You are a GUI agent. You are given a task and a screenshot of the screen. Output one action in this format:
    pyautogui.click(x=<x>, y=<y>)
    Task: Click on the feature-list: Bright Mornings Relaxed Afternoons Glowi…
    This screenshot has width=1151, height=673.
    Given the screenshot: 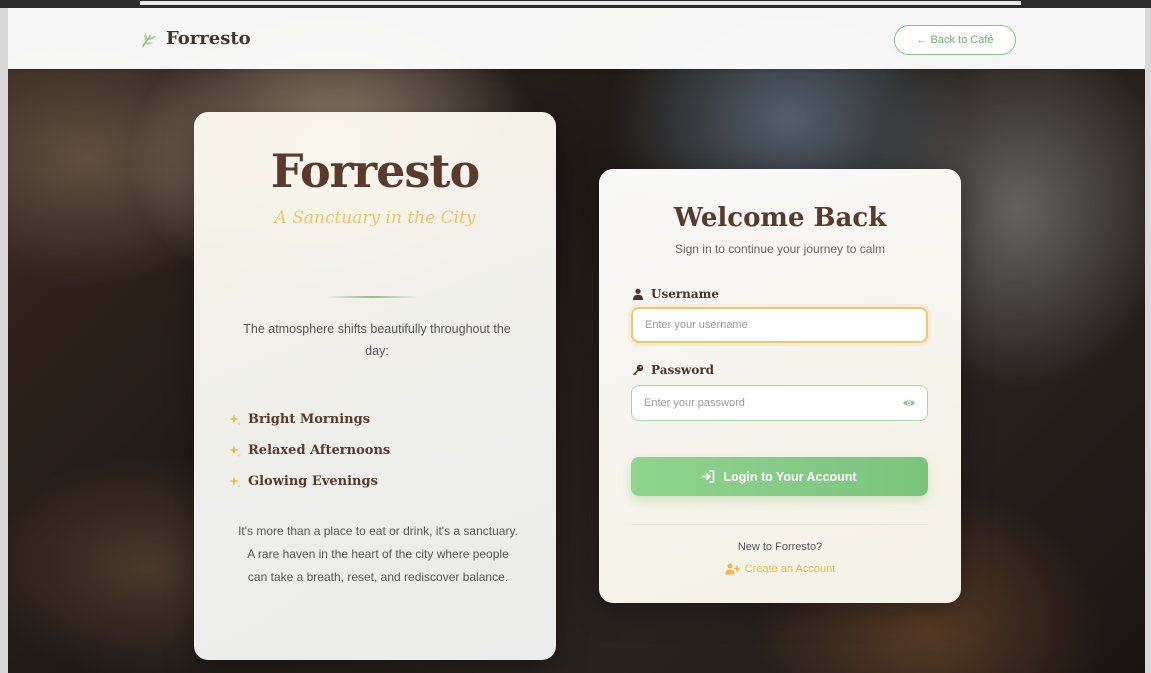 What is the action you would take?
    pyautogui.click(x=309, y=450)
    